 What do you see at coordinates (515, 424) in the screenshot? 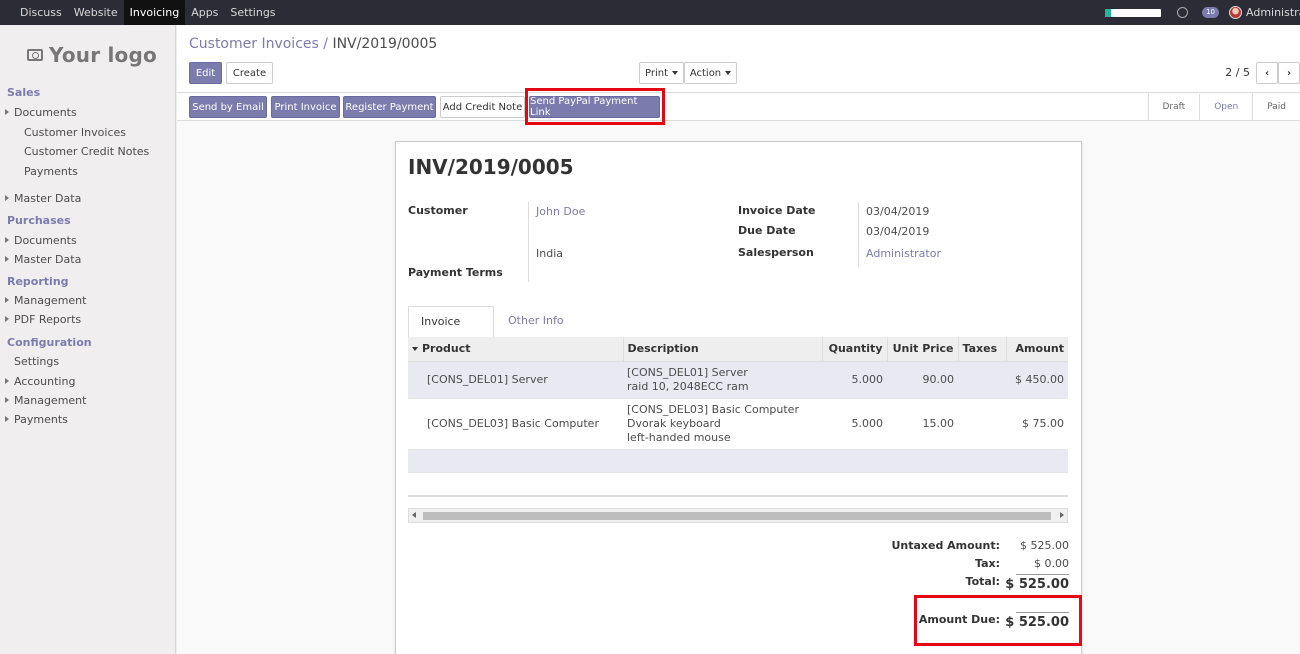
I see `line-product: [CONS_DEL03] Basic Computer` at bounding box center [515, 424].